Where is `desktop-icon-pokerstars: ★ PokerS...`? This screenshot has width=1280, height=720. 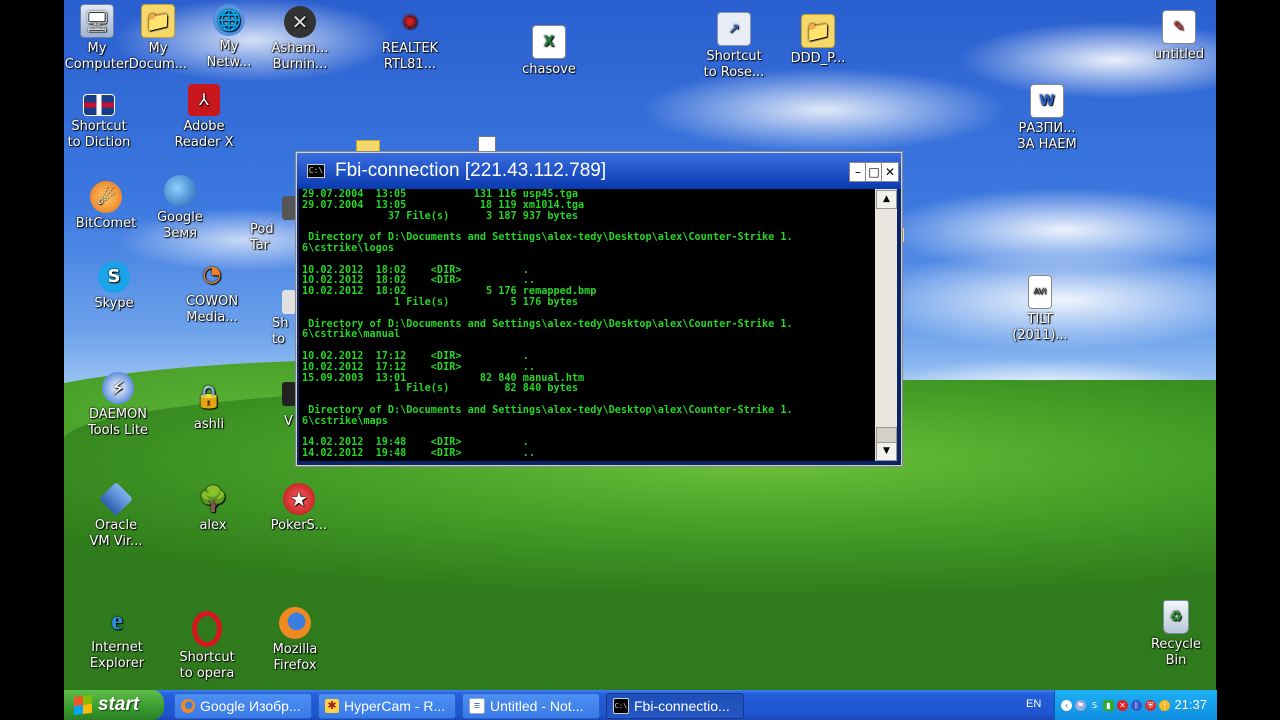 desktop-icon-pokerstars: ★ PokerS... is located at coordinates (299, 508).